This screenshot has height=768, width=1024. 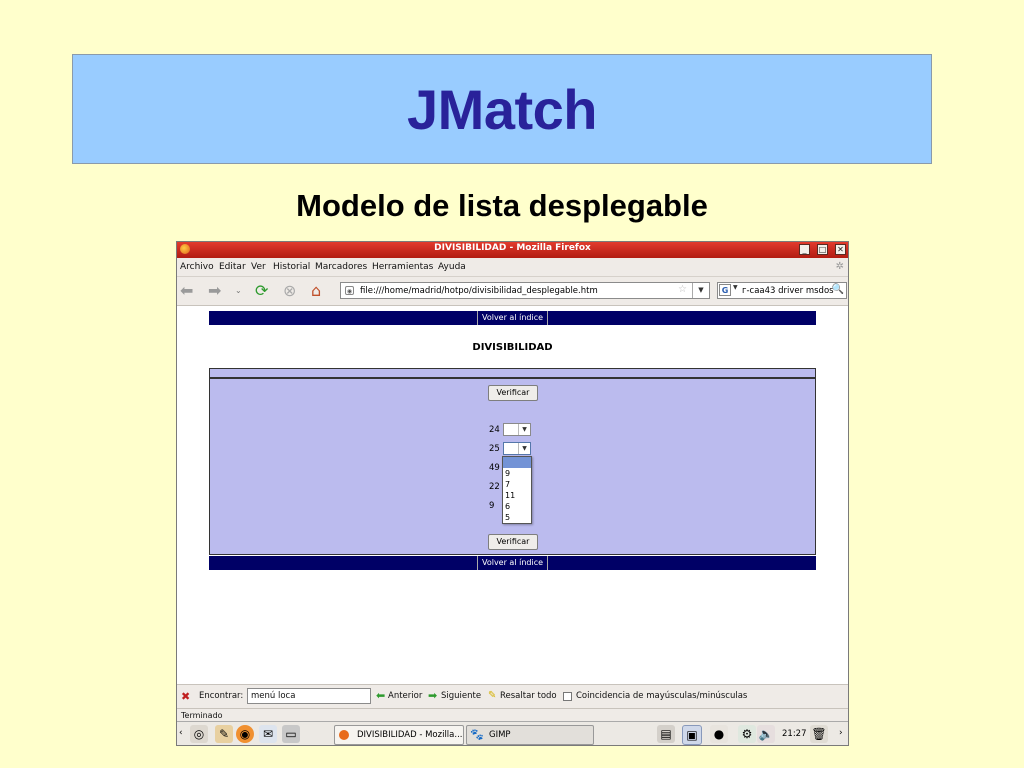 I want to click on network-icon: ▤, so click(x=666, y=734).